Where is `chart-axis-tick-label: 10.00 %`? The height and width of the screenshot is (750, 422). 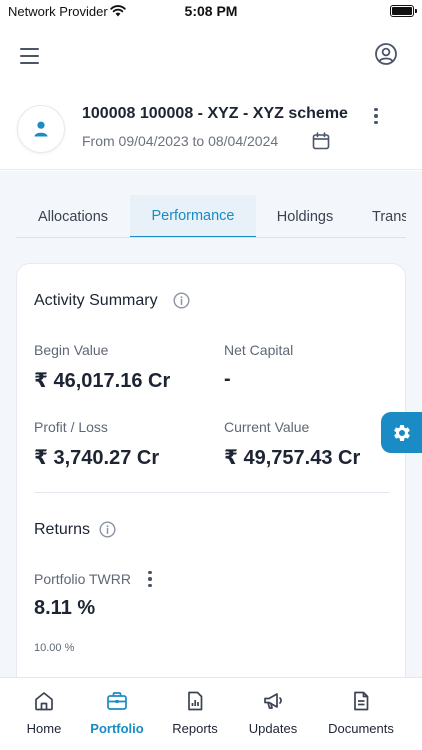
chart-axis-tick-label: 10.00 % is located at coordinates (54, 648).